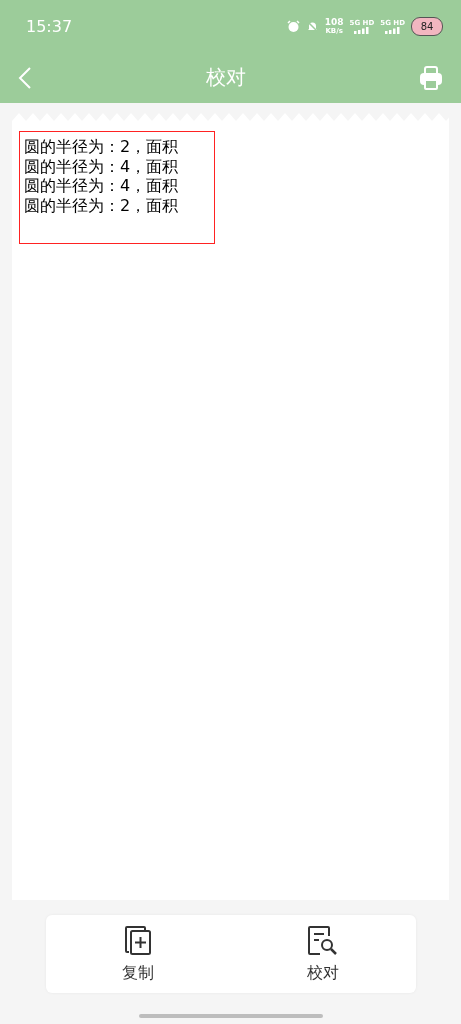  I want to click on proofread-button: 校对, so click(323, 954).